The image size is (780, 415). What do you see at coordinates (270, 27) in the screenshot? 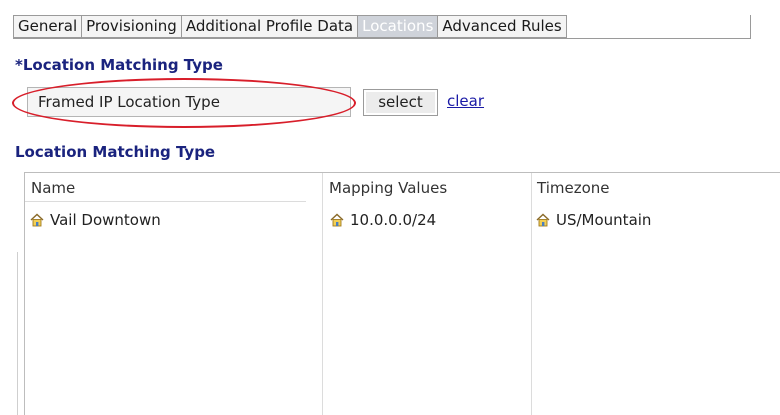
I see `tab-additional-profile-data: Additional Profile Data` at bounding box center [270, 27].